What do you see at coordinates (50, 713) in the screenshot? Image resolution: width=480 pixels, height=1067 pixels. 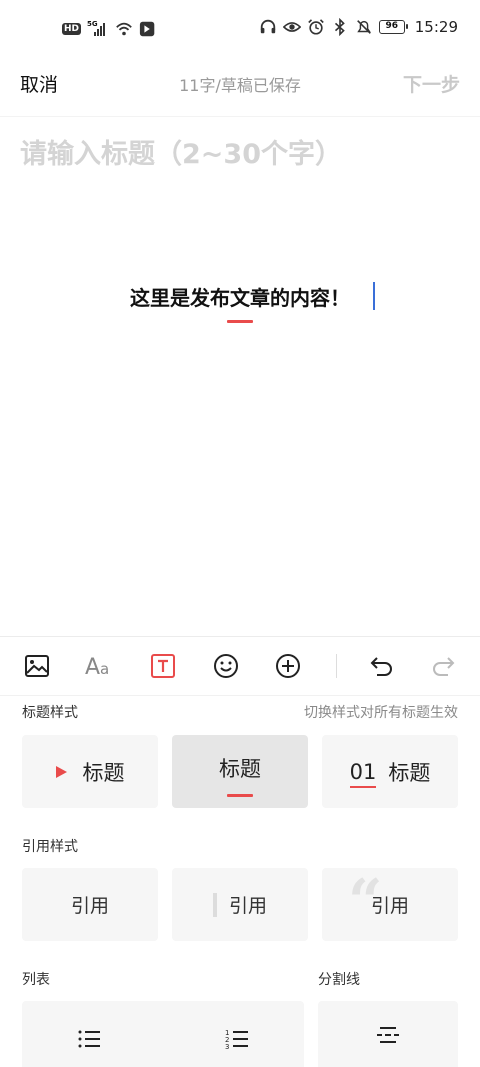 I see `heading-style-label: 标题样式` at bounding box center [50, 713].